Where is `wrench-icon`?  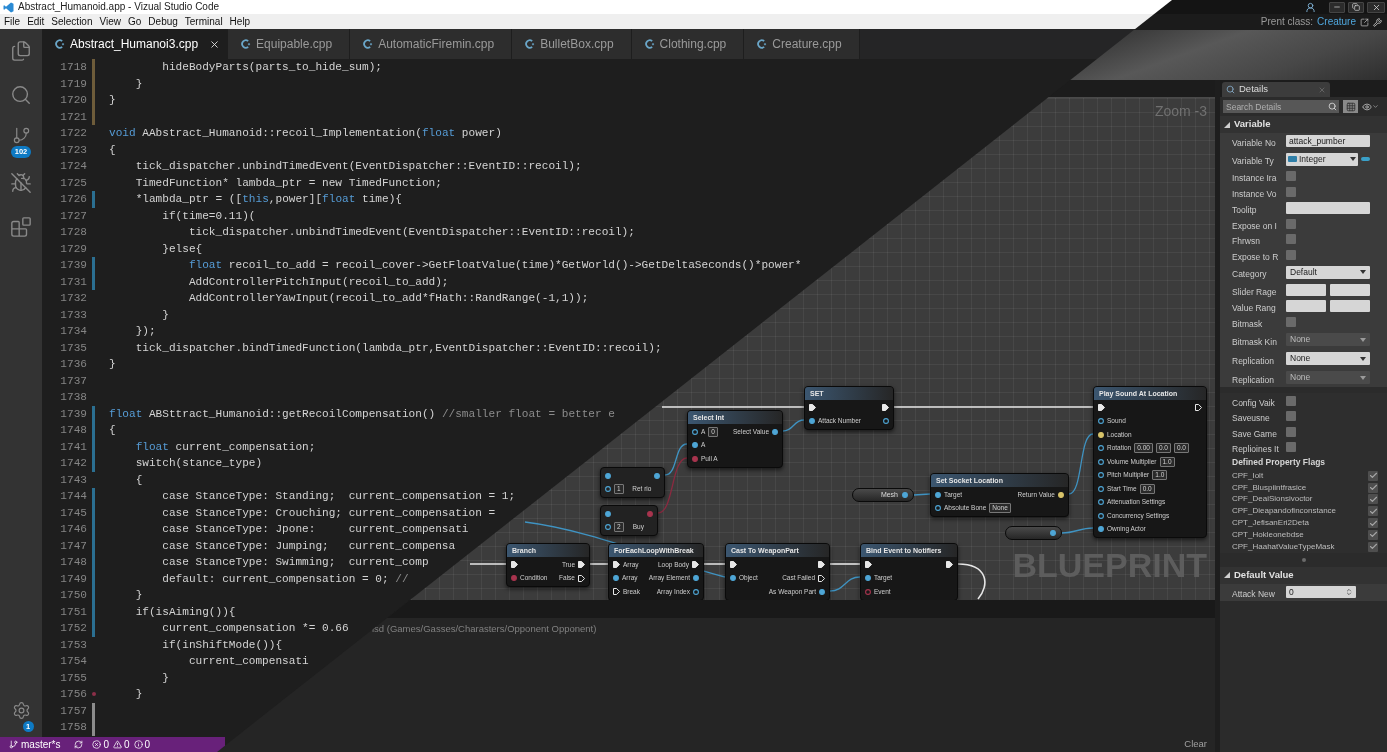 wrench-icon is located at coordinates (1377, 22).